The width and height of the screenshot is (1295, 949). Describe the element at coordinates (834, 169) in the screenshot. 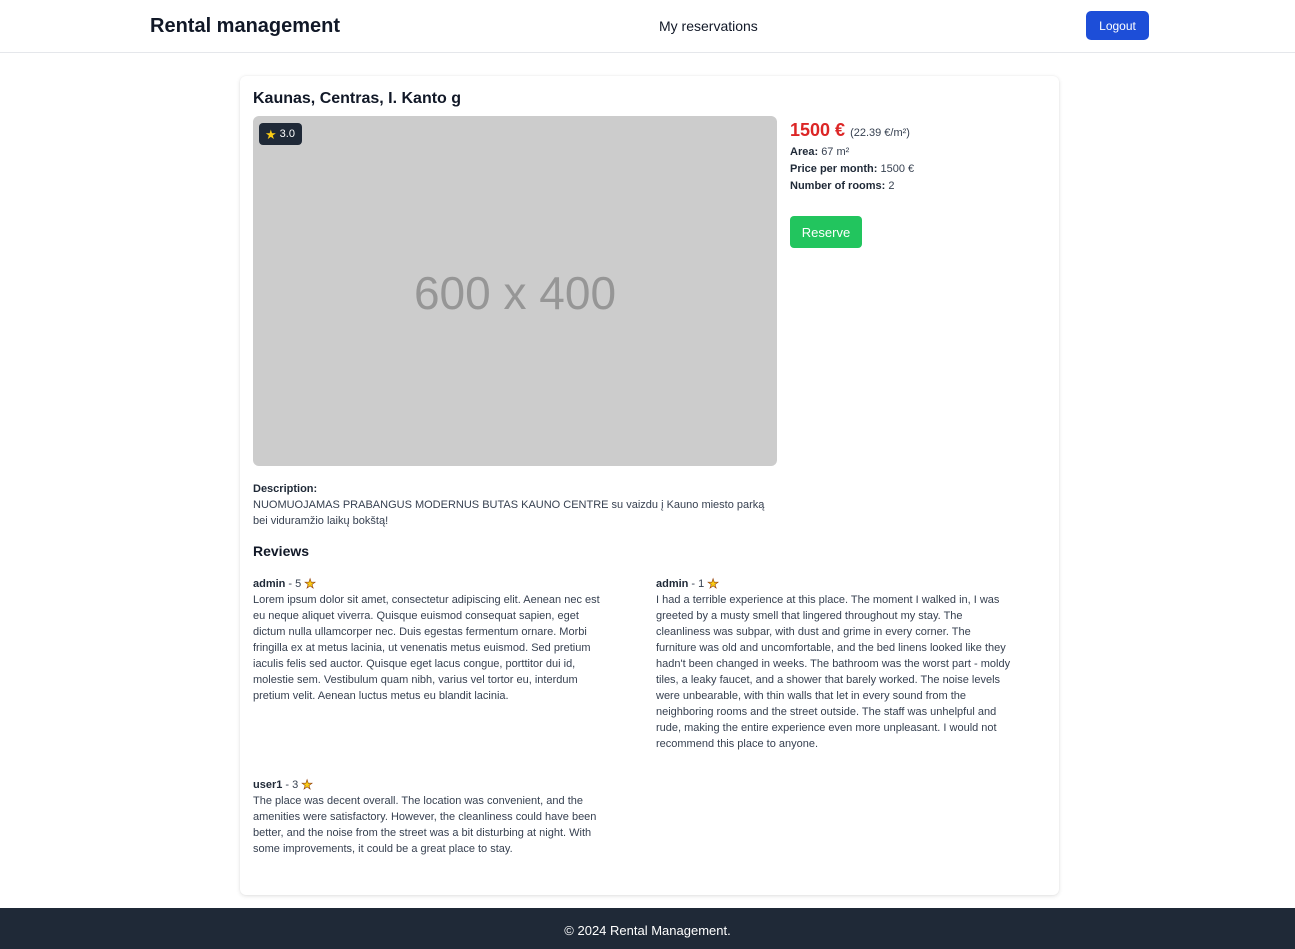

I see `price-month-label: Price per month:` at that location.